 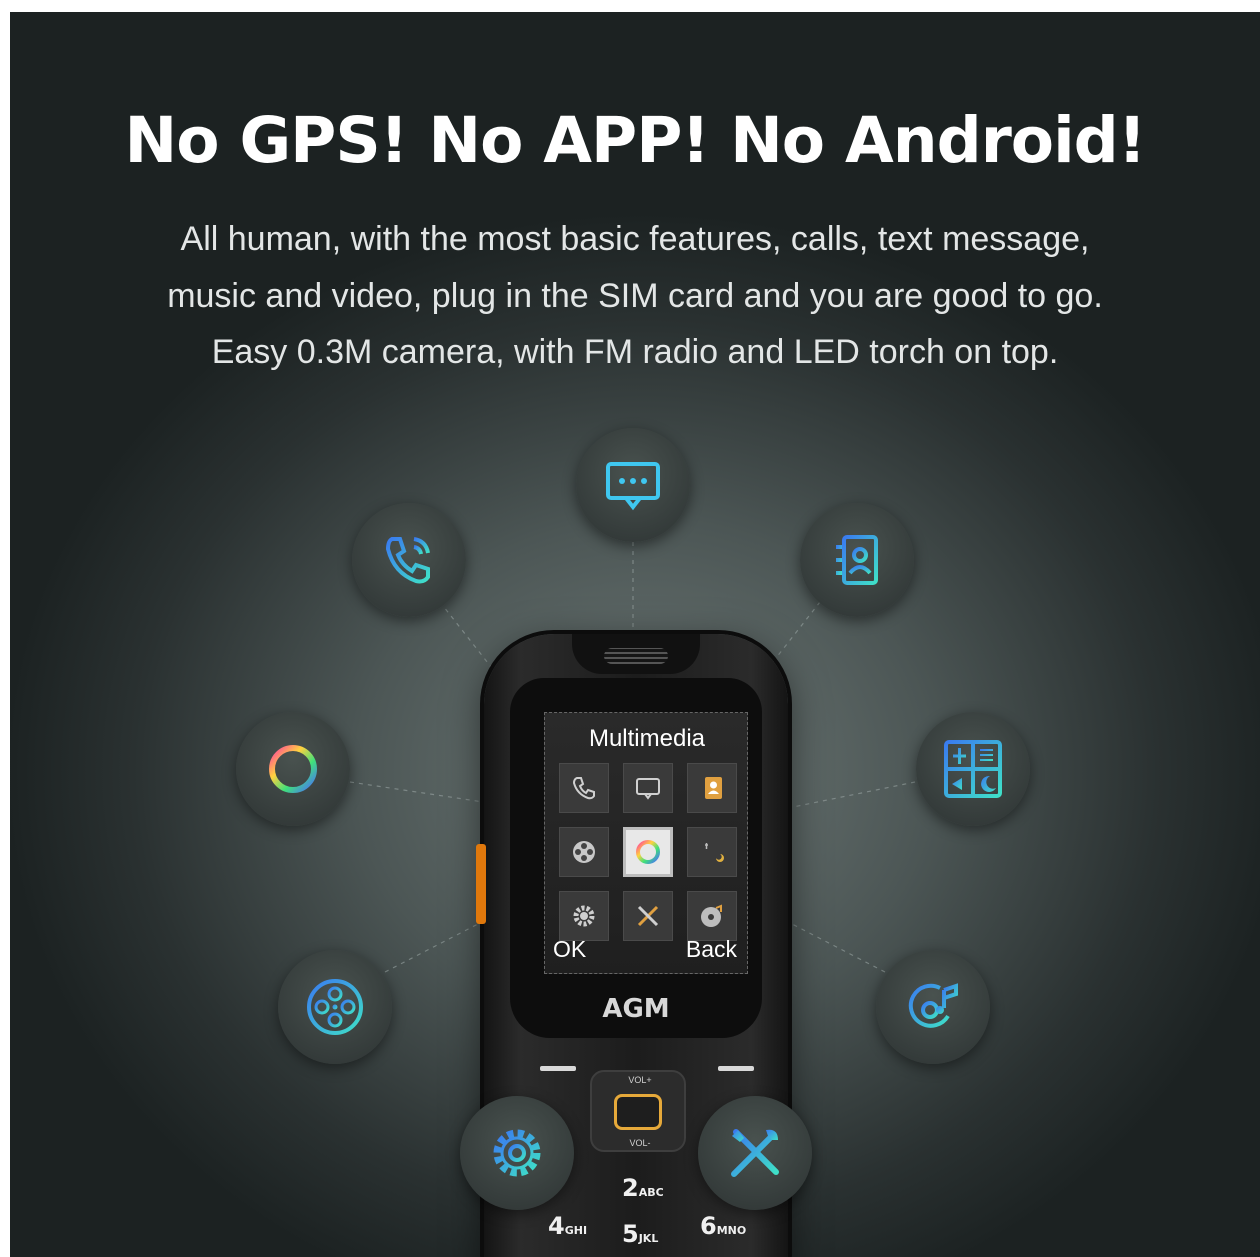 I want to click on key-2-letters: ABC, so click(x=651, y=1192).